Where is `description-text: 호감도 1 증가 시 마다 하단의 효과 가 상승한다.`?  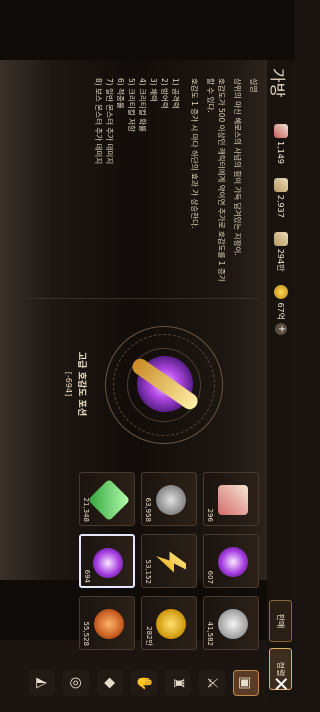
description-text: 호감도 1 증가 시 마다 하단의 효과 가 상승한다. is located at coordinates (194, 153).